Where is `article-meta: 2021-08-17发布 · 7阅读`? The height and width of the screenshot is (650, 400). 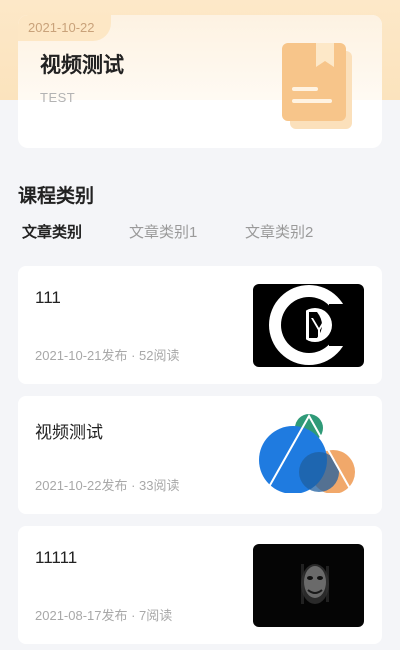
article-meta: 2021-08-17发布 · 7阅读 is located at coordinates (104, 615).